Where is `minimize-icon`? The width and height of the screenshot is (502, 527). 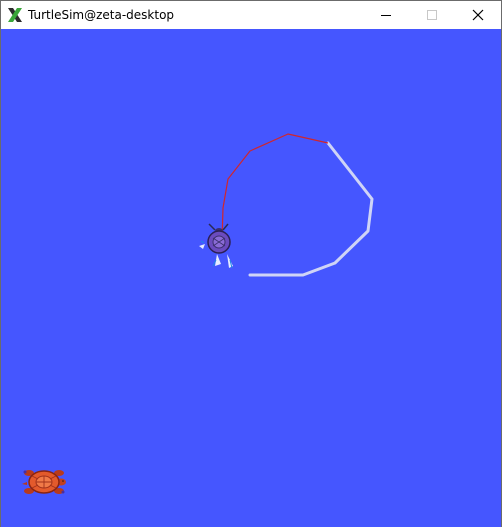
minimize-icon is located at coordinates (386, 15).